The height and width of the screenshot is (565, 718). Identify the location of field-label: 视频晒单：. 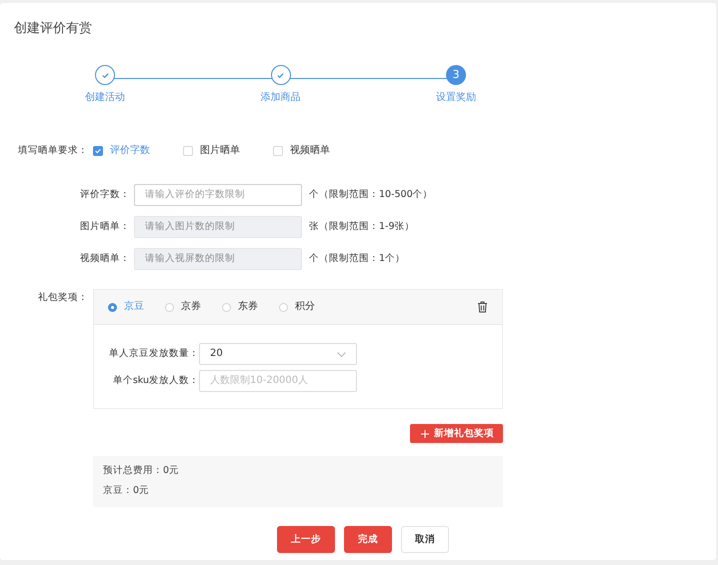
(104, 259).